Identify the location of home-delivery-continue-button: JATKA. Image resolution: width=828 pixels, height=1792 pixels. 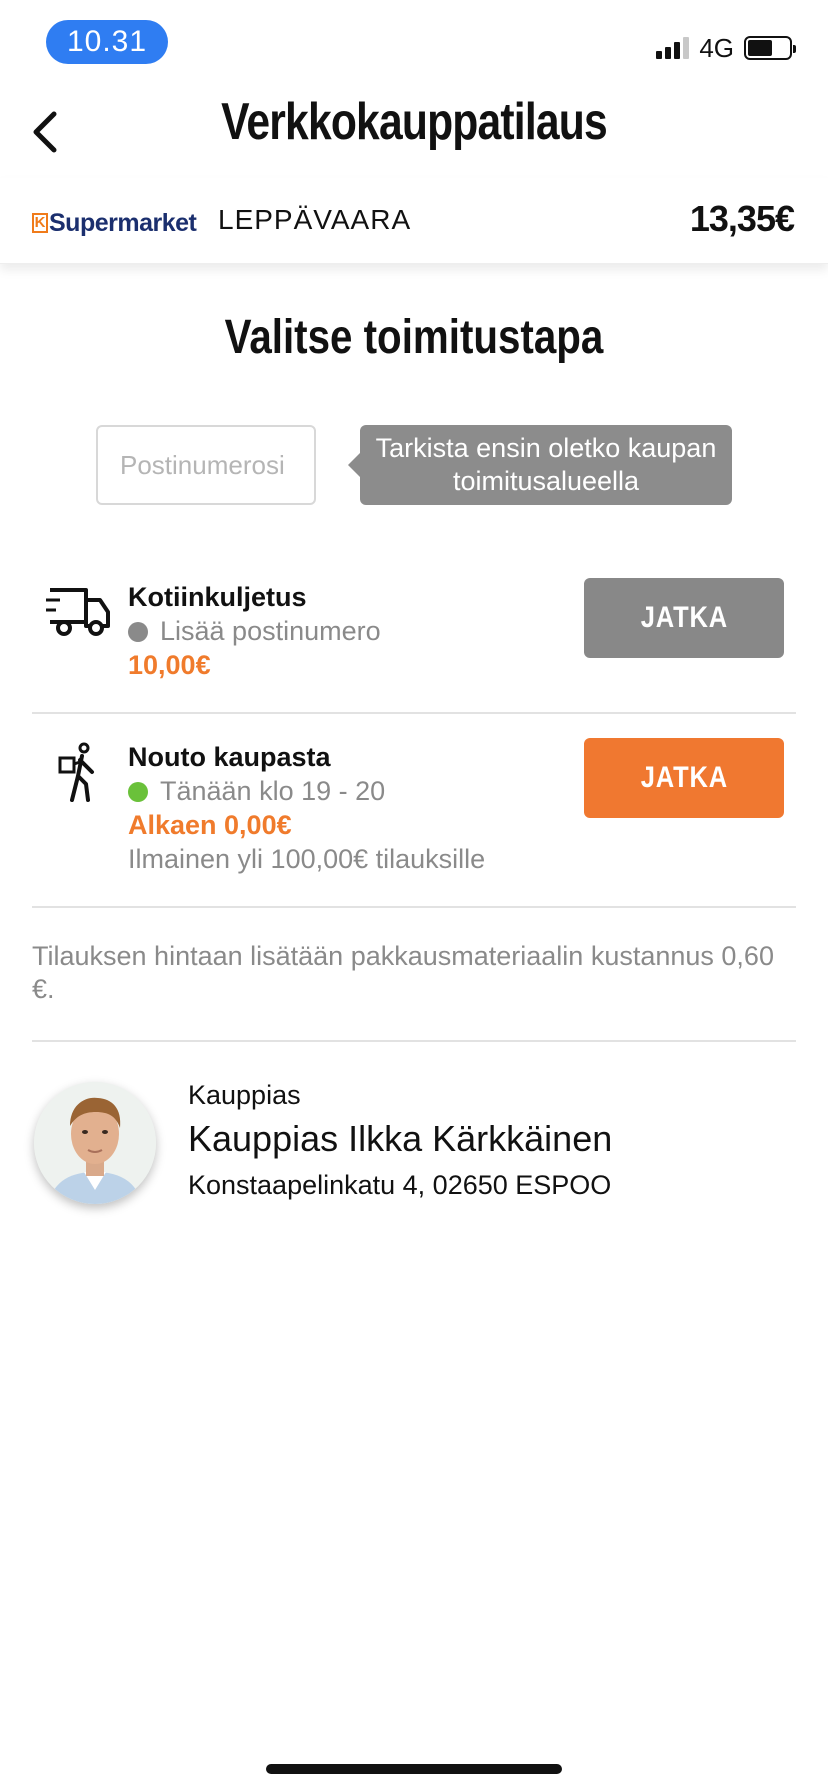
(684, 618).